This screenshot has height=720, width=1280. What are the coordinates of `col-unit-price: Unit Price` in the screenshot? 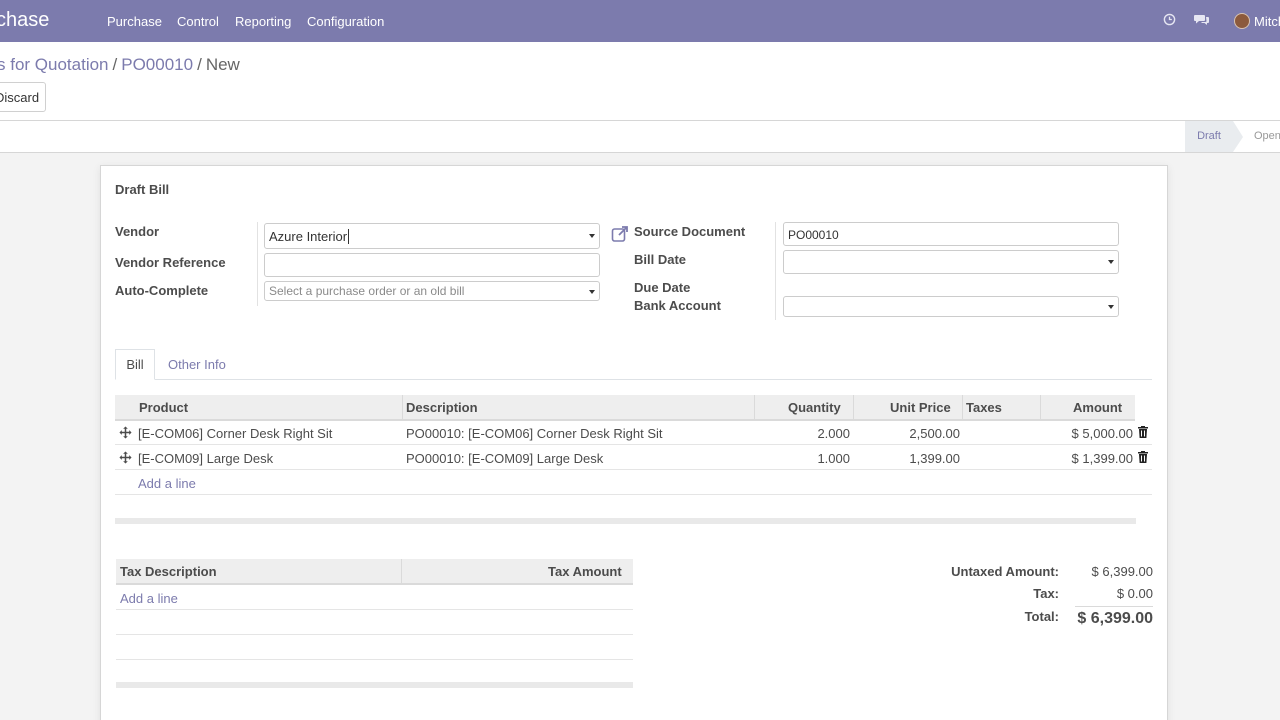 It's located at (920, 407).